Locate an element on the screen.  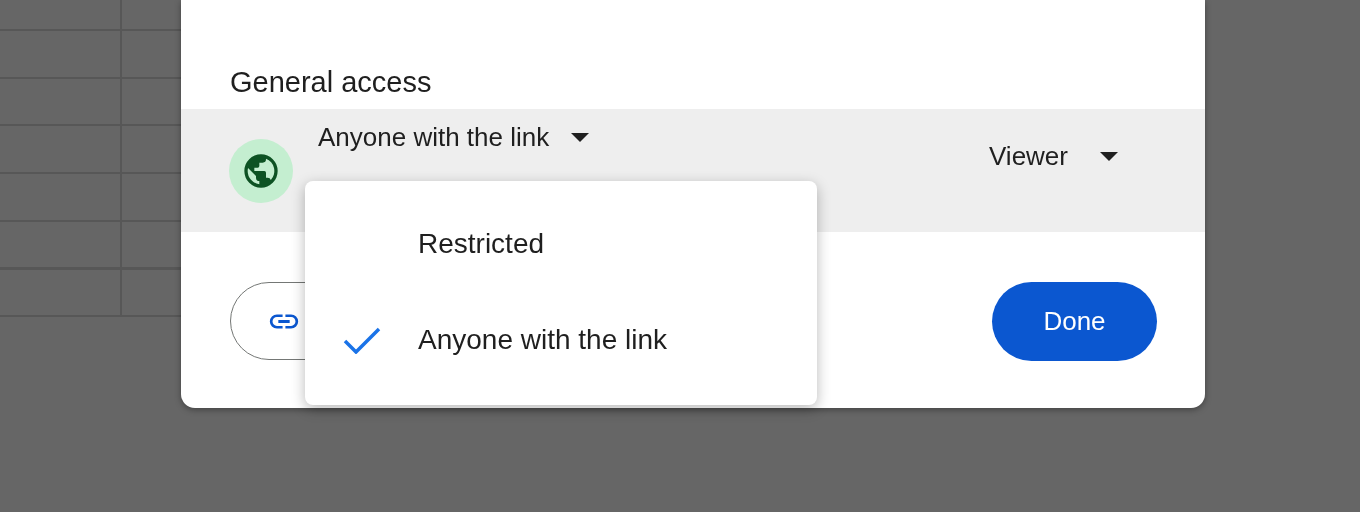
link-icon is located at coordinates (284, 321).